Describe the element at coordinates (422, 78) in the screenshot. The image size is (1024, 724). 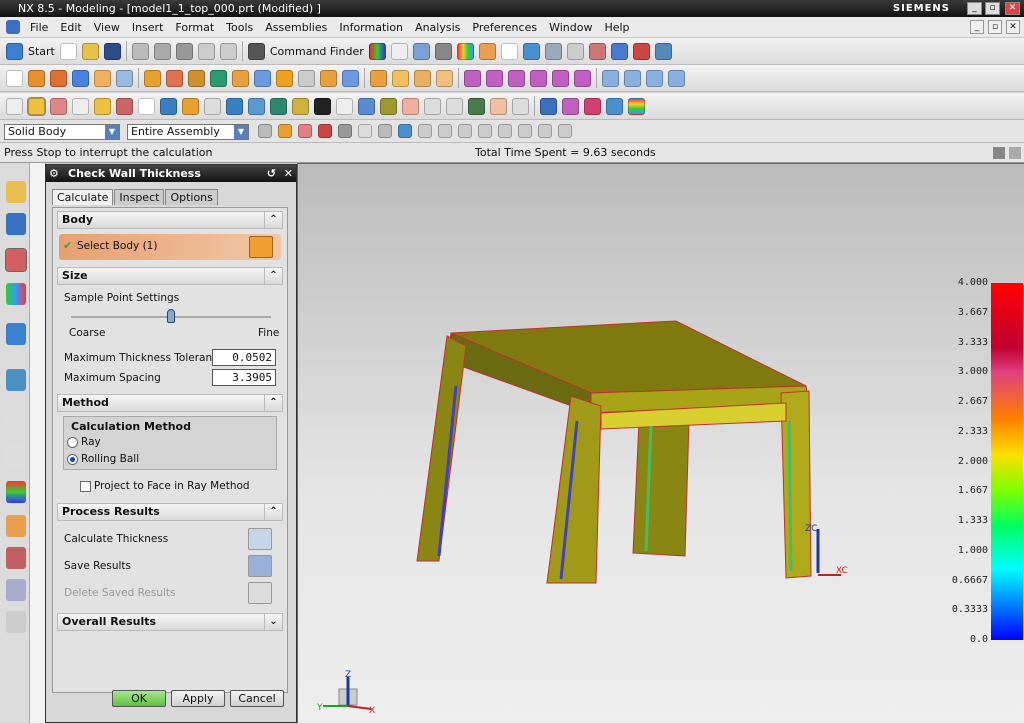
I see `sew-icon` at that location.